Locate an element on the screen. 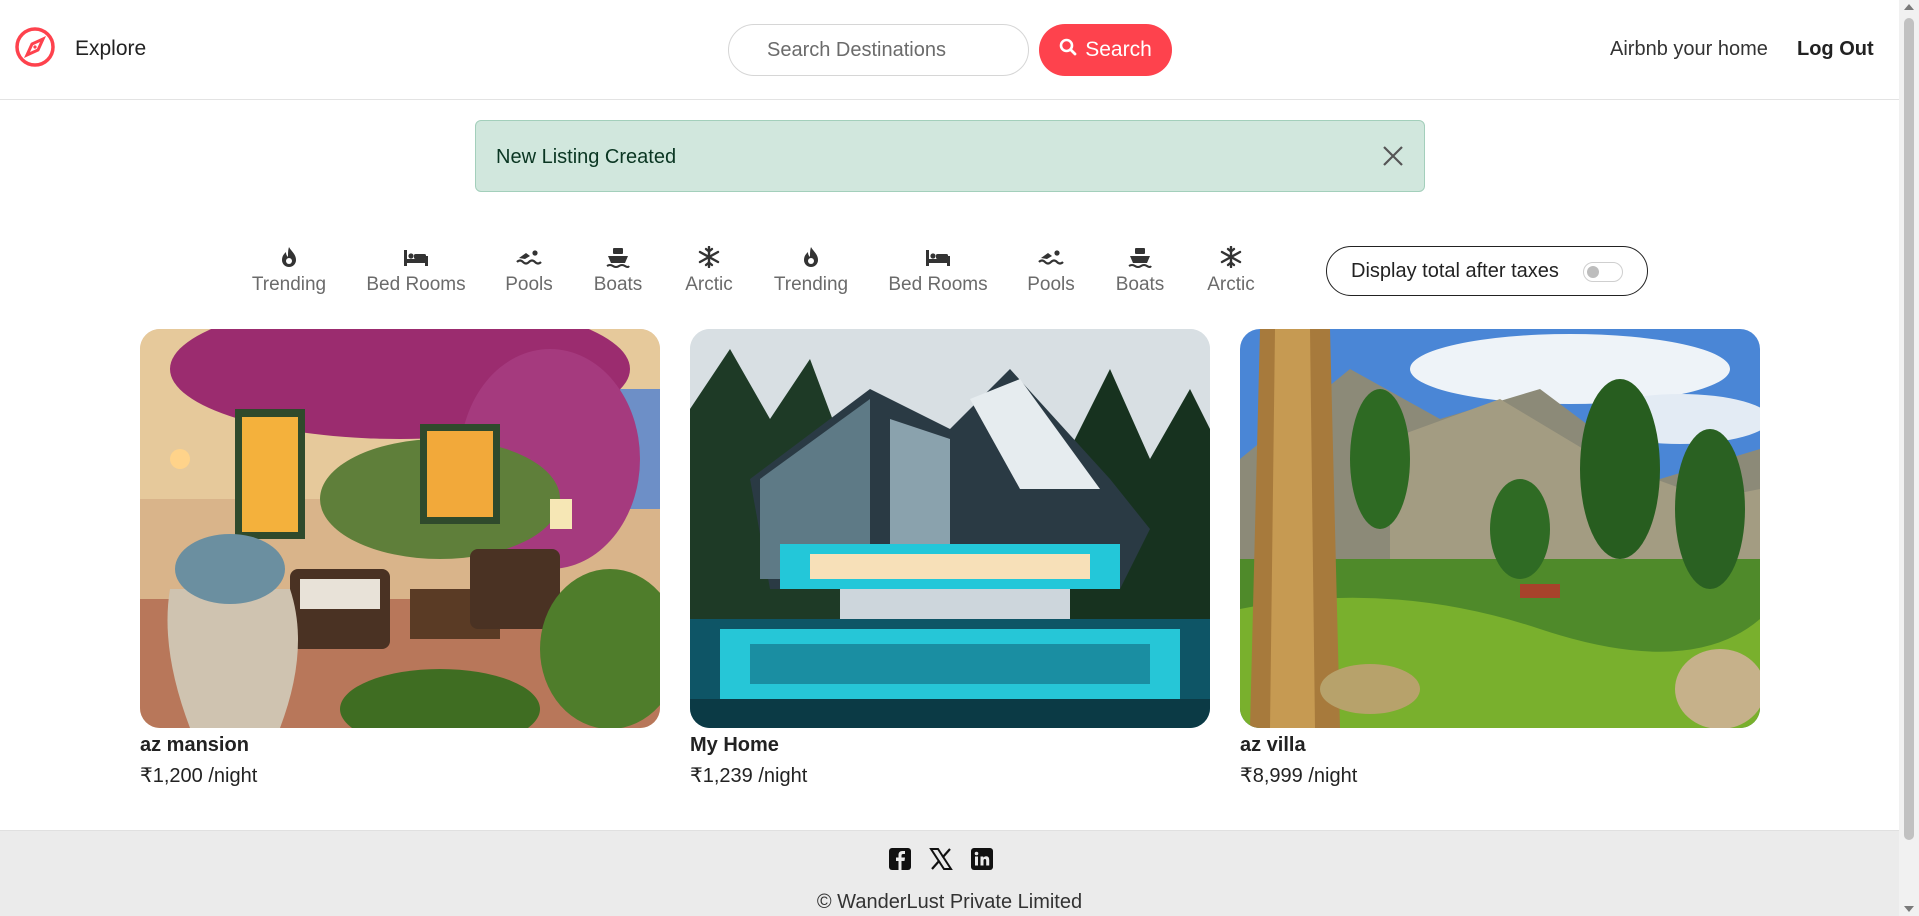 This screenshot has width=1919, height=916. listing-card: My Home ₹1,239 /night is located at coordinates (950, 558).